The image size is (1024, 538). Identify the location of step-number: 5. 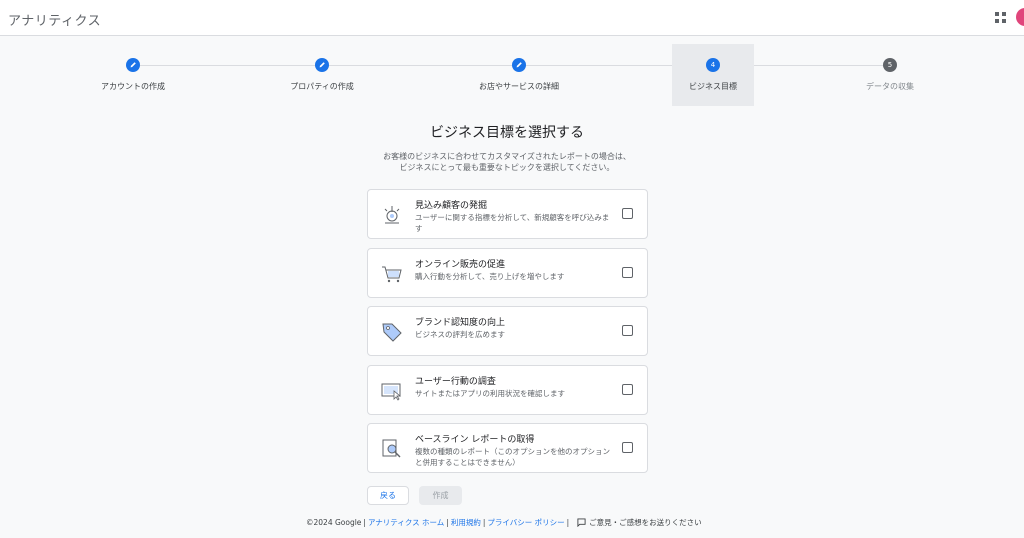
(890, 65).